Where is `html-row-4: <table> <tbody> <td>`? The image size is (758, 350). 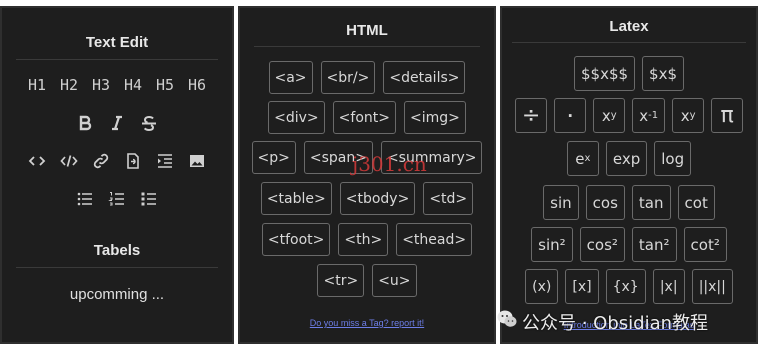
html-row-4: <table> <tbody> <td> is located at coordinates (367, 198).